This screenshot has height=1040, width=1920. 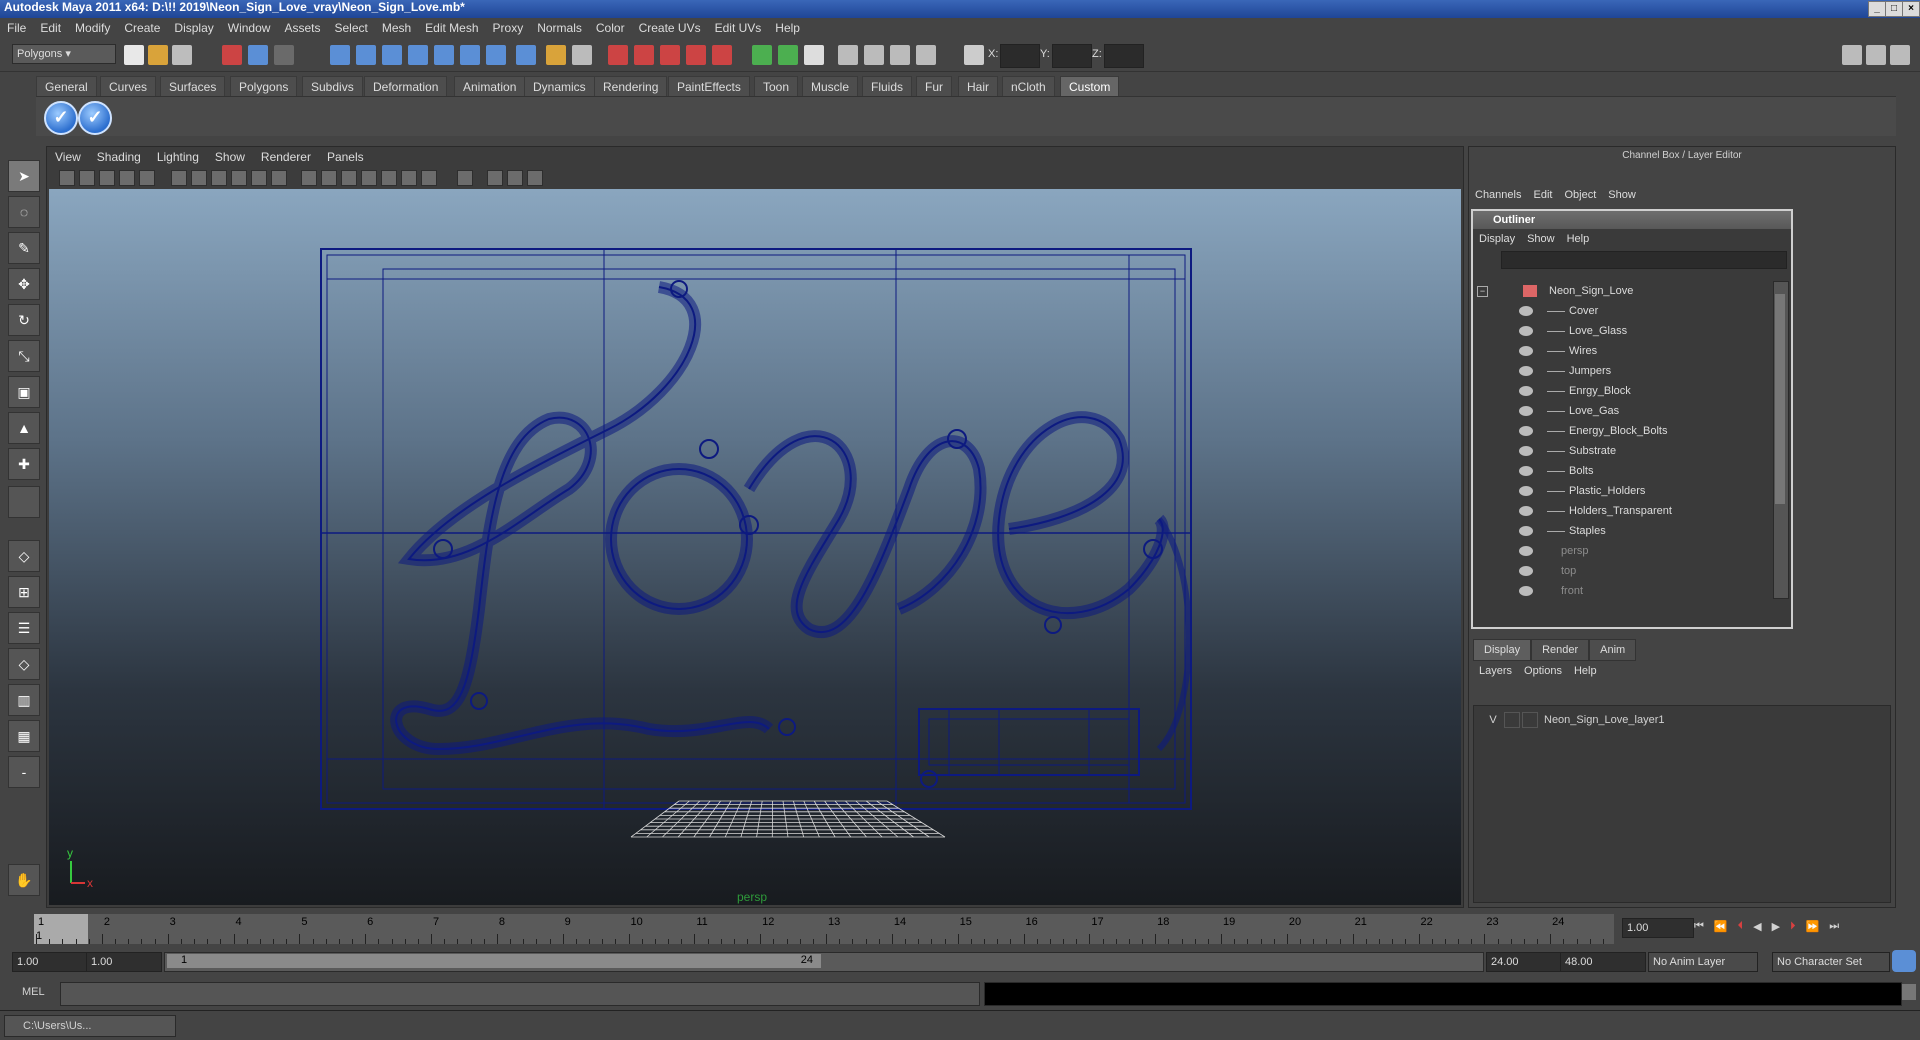 I want to click on command-language-label: MEL, so click(x=33, y=992).